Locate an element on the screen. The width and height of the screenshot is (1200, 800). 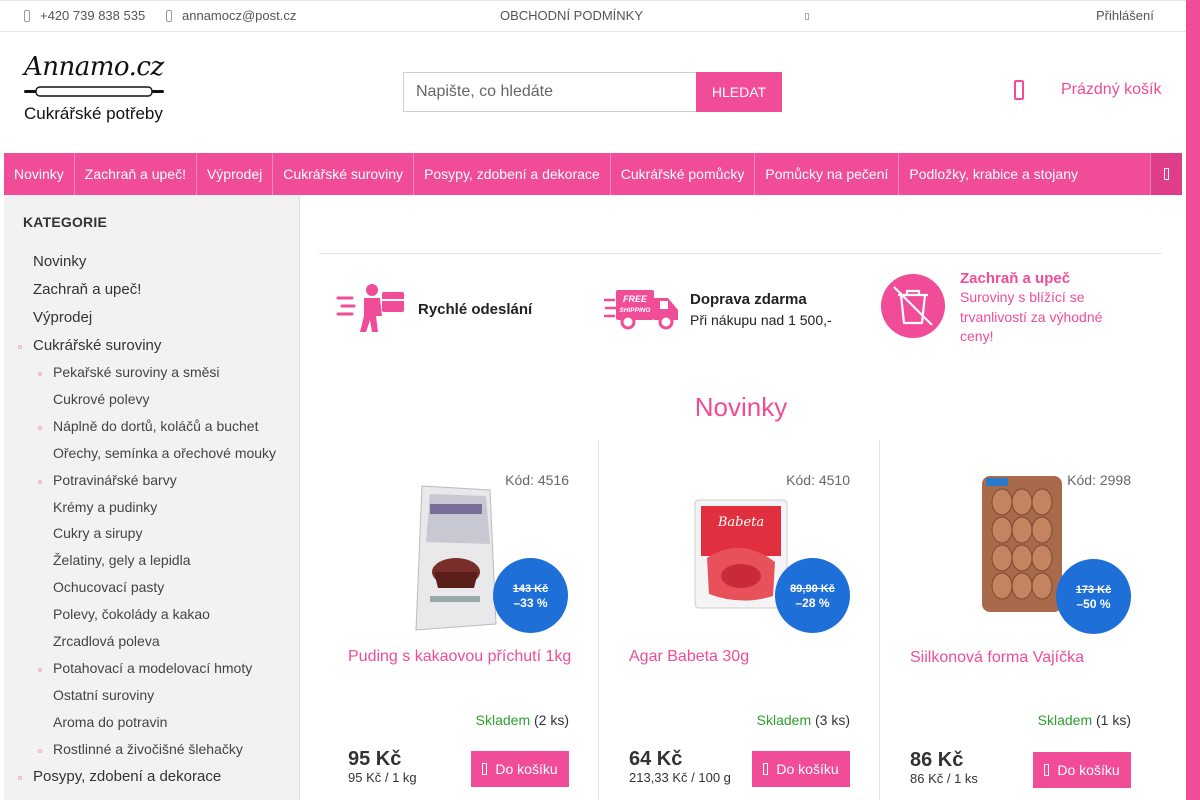
logo-script-text: Annamo.cz is located at coordinates (94, 67).